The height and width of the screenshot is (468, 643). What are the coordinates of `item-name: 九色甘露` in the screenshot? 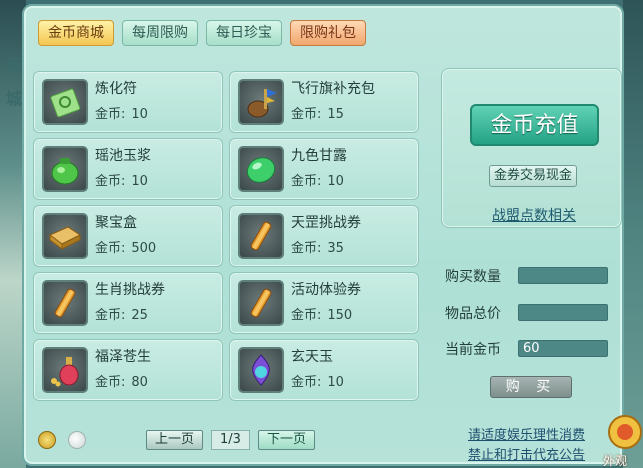 It's located at (319, 156).